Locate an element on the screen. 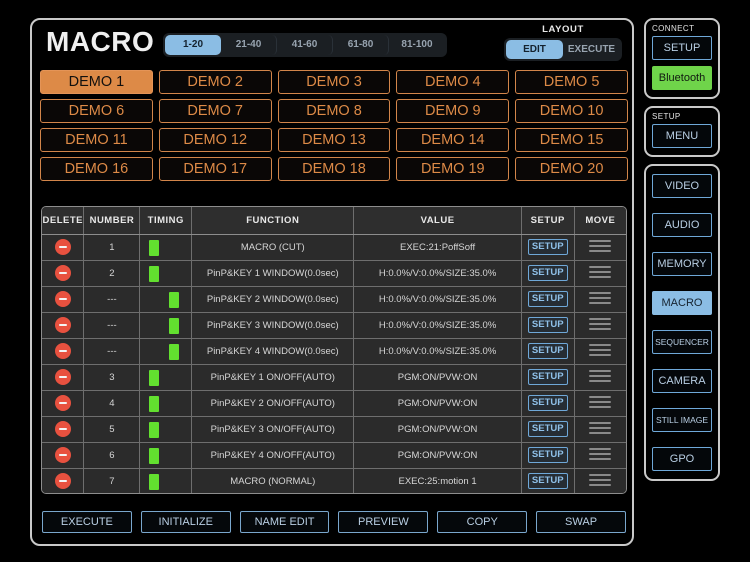 This screenshot has width=750, height=562. demo-macro-button-17: DEMO 17 is located at coordinates (215, 169).